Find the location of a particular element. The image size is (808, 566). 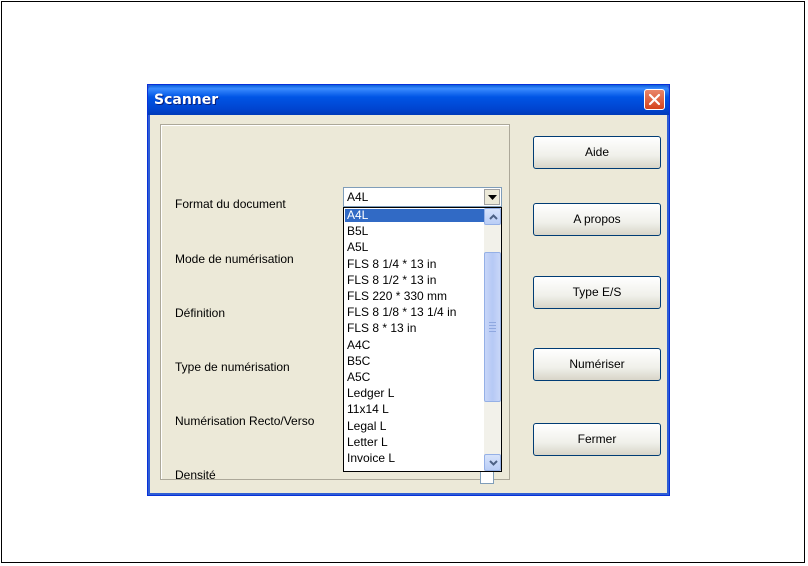

title-bar: Scanner is located at coordinates (408, 100).